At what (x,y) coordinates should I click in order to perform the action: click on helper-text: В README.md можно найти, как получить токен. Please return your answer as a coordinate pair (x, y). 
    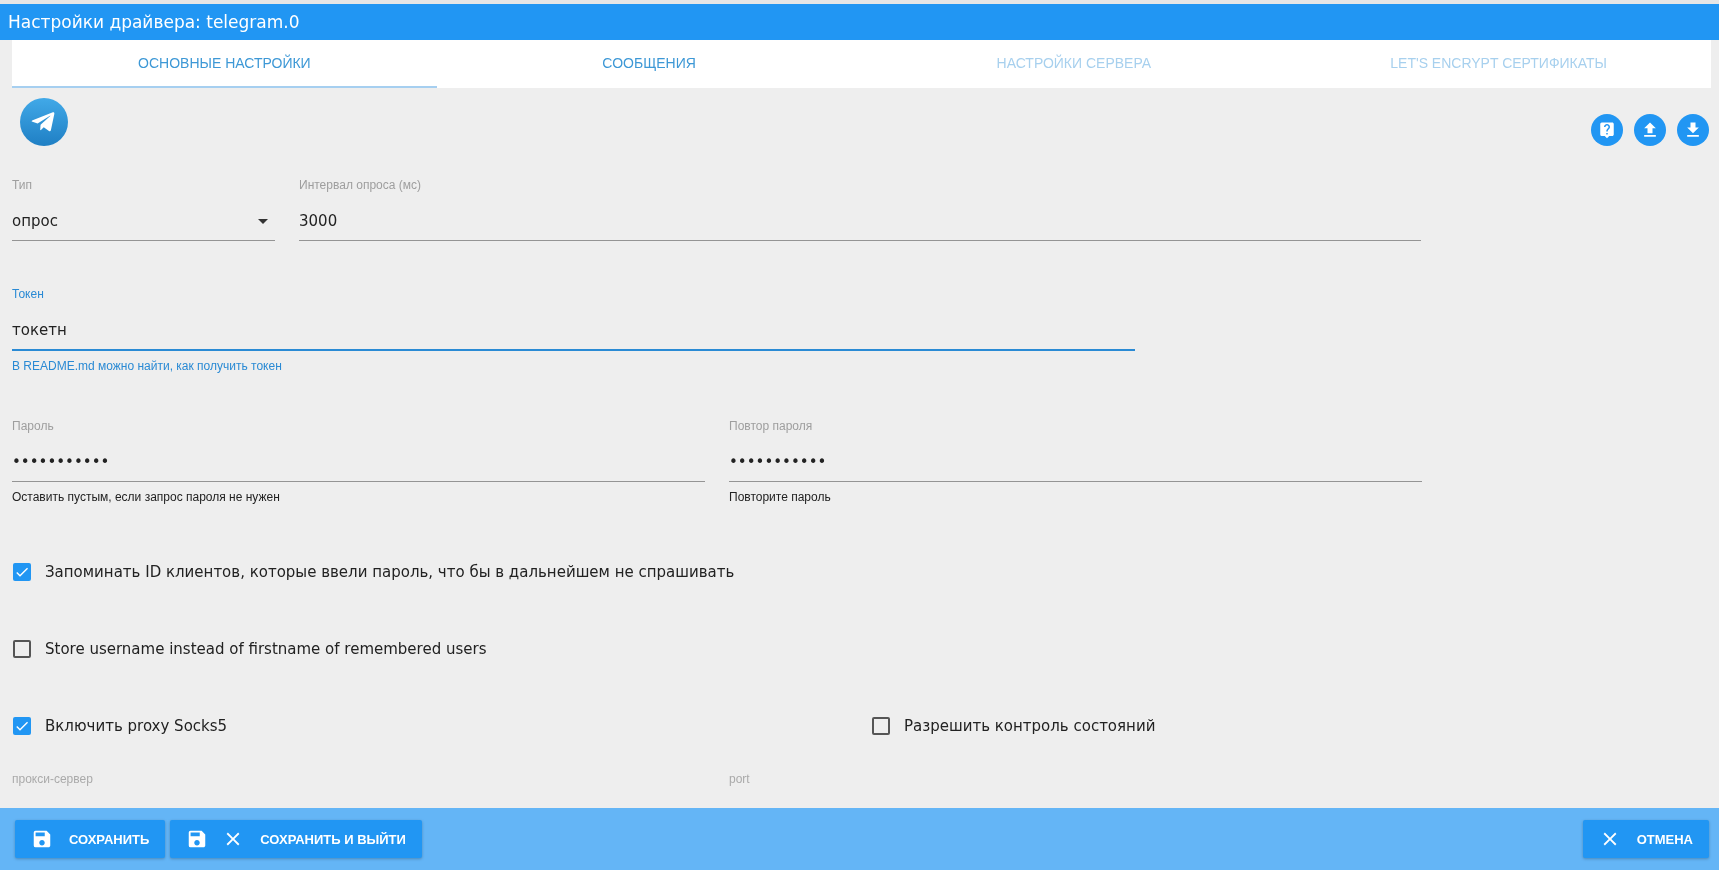
    Looking at the image, I should click on (147, 366).